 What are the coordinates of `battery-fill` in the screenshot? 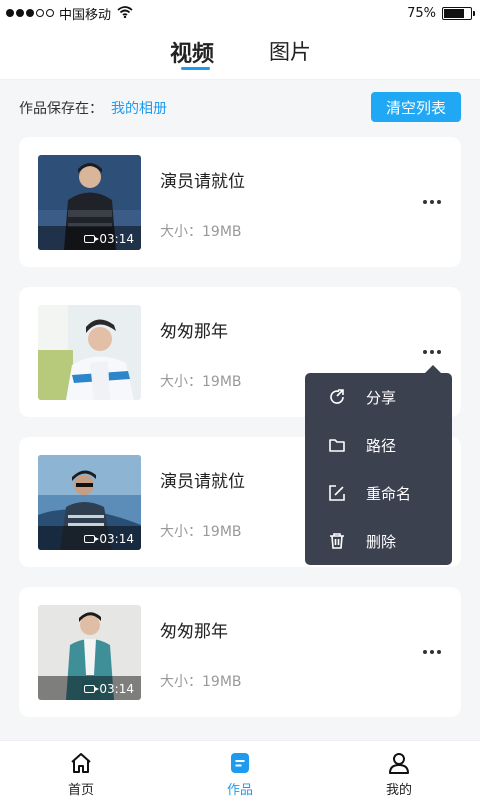 It's located at (454, 13).